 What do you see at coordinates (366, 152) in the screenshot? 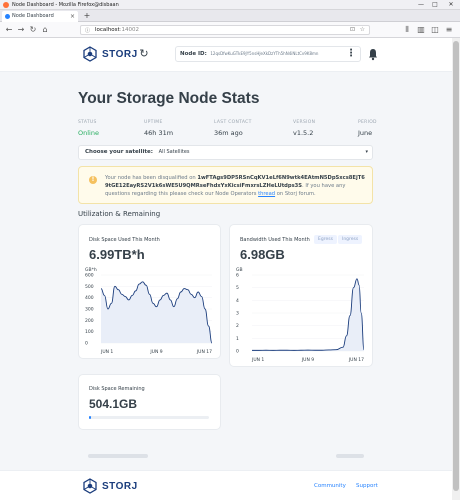
I see `chevron-down-icon: ▾` at bounding box center [366, 152].